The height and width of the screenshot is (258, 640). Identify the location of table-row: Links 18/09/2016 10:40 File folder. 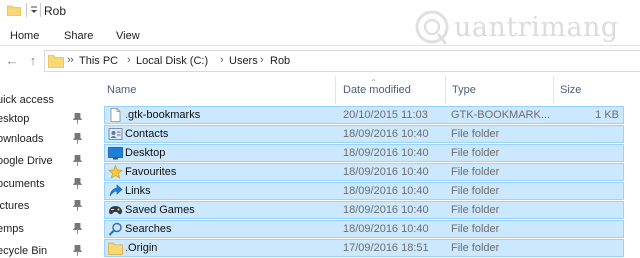
(364, 191).